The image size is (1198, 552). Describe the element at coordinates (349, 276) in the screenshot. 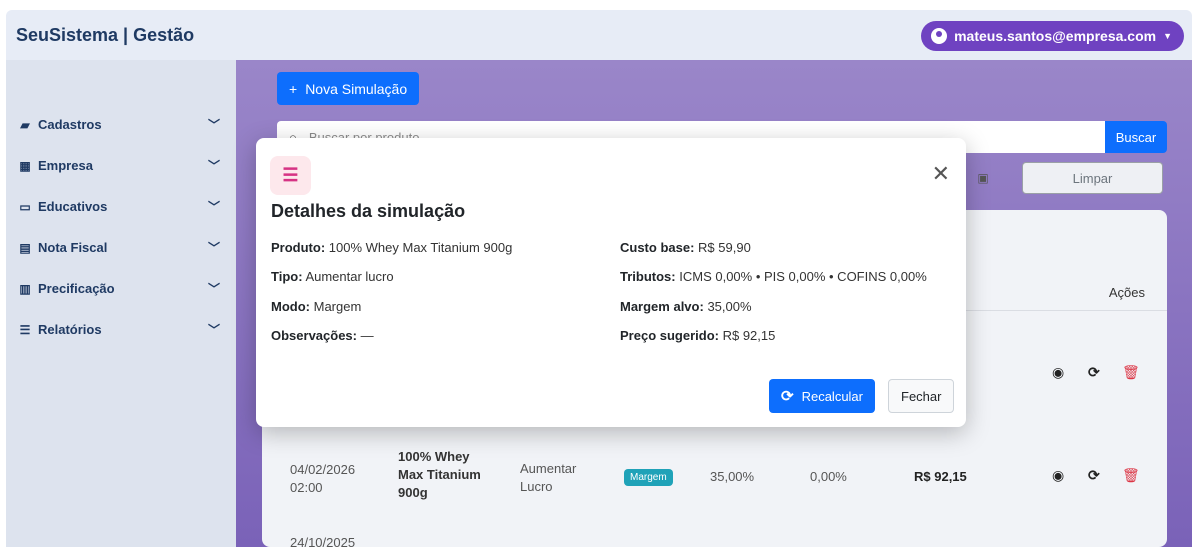

I see `detail-value: Aumentar lucro` at that location.